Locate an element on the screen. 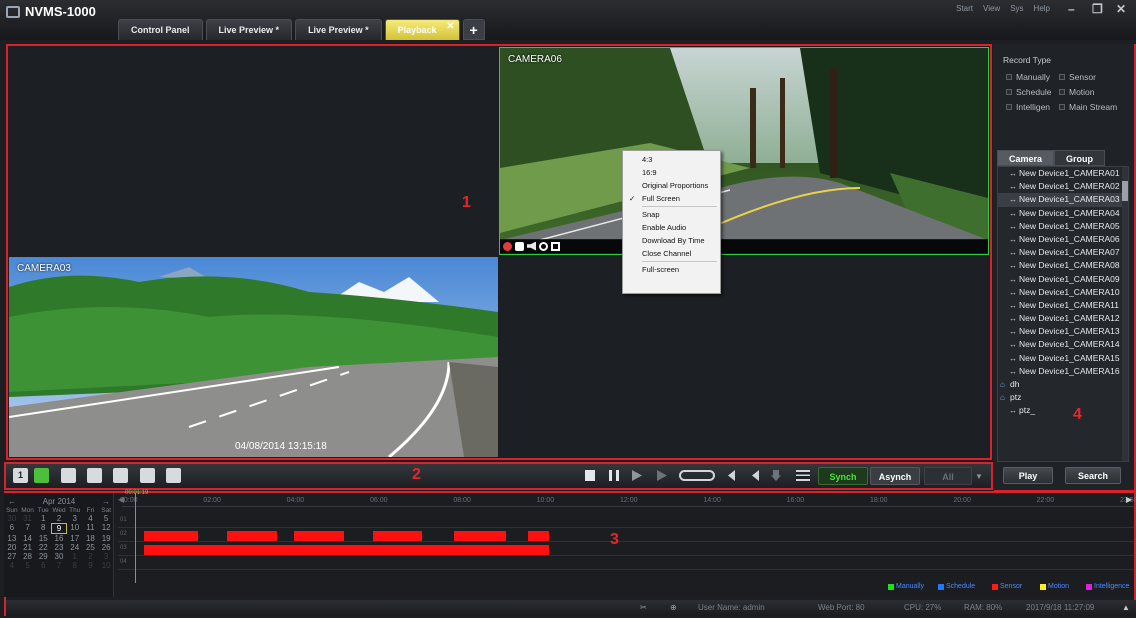  calendar-day: 3 is located at coordinates (106, 556).